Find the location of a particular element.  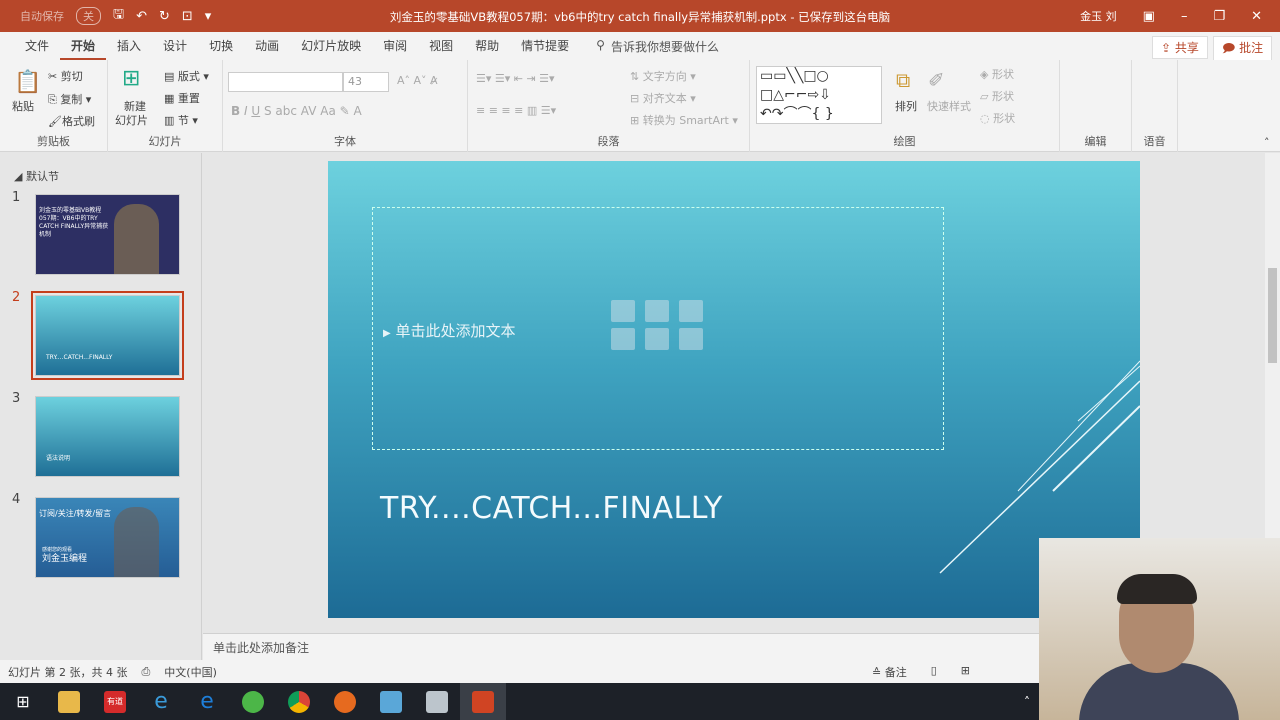

tab-storyboard: 情节提要 is located at coordinates (545, 46).